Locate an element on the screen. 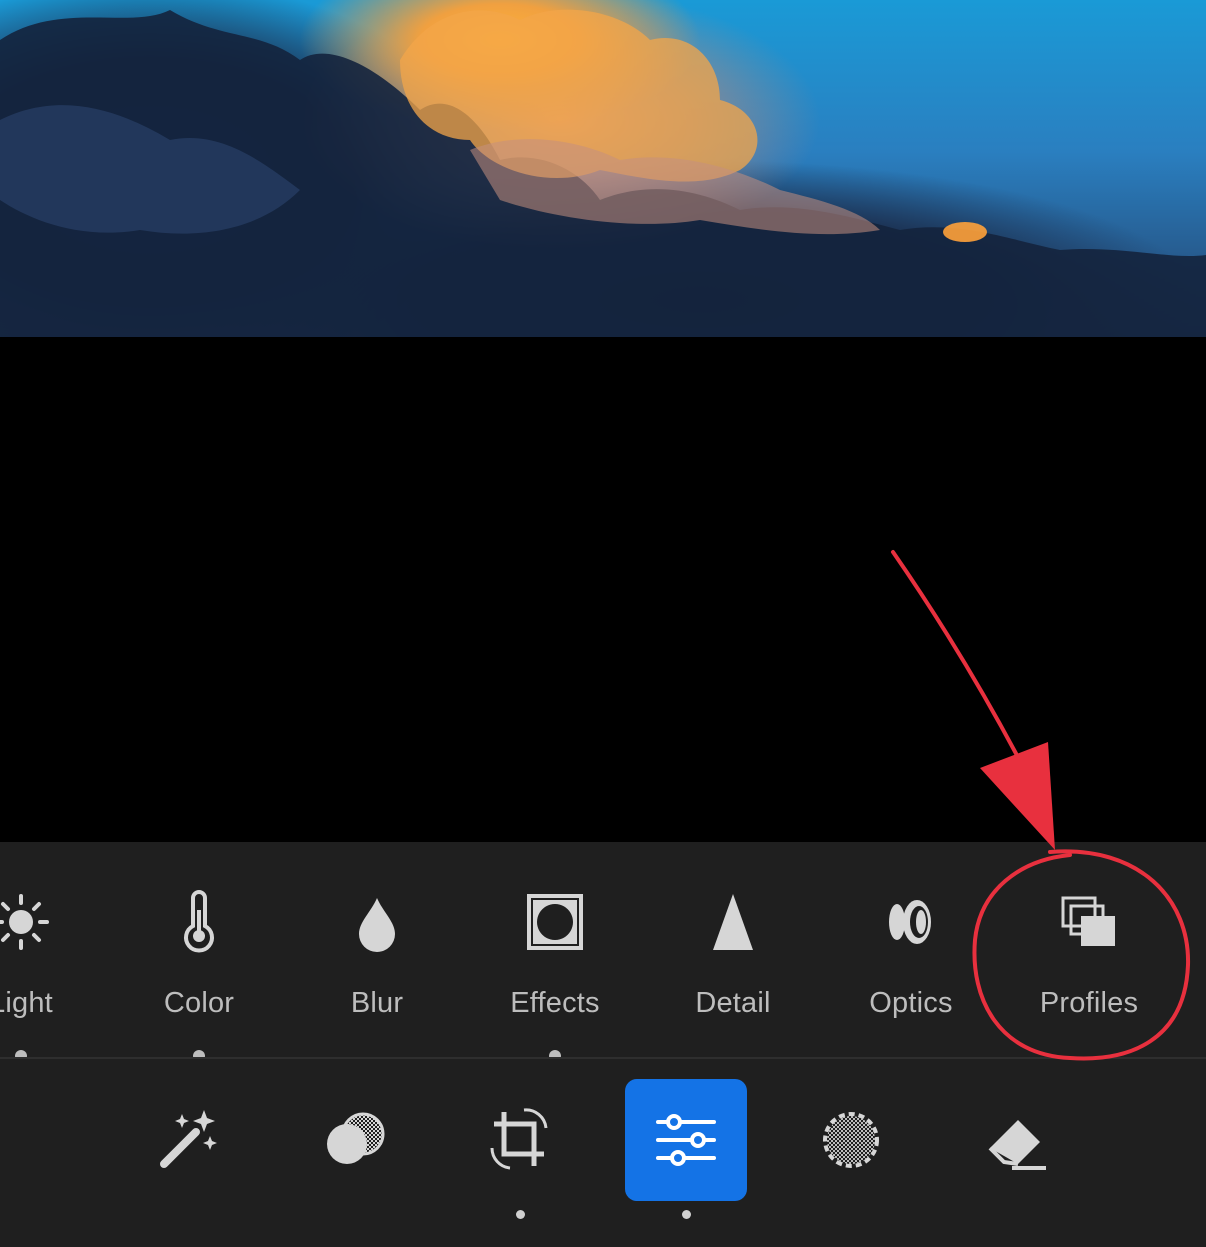 Image resolution: width=1206 pixels, height=1247 pixels. panel-label: Color is located at coordinates (199, 1003).